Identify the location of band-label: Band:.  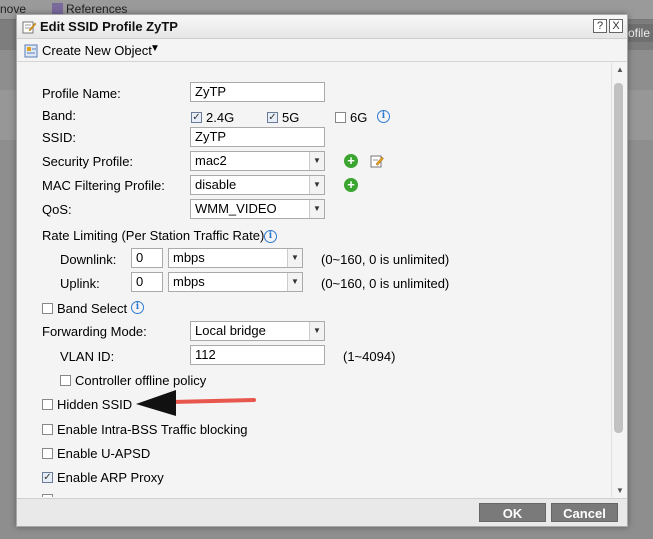
(59, 115).